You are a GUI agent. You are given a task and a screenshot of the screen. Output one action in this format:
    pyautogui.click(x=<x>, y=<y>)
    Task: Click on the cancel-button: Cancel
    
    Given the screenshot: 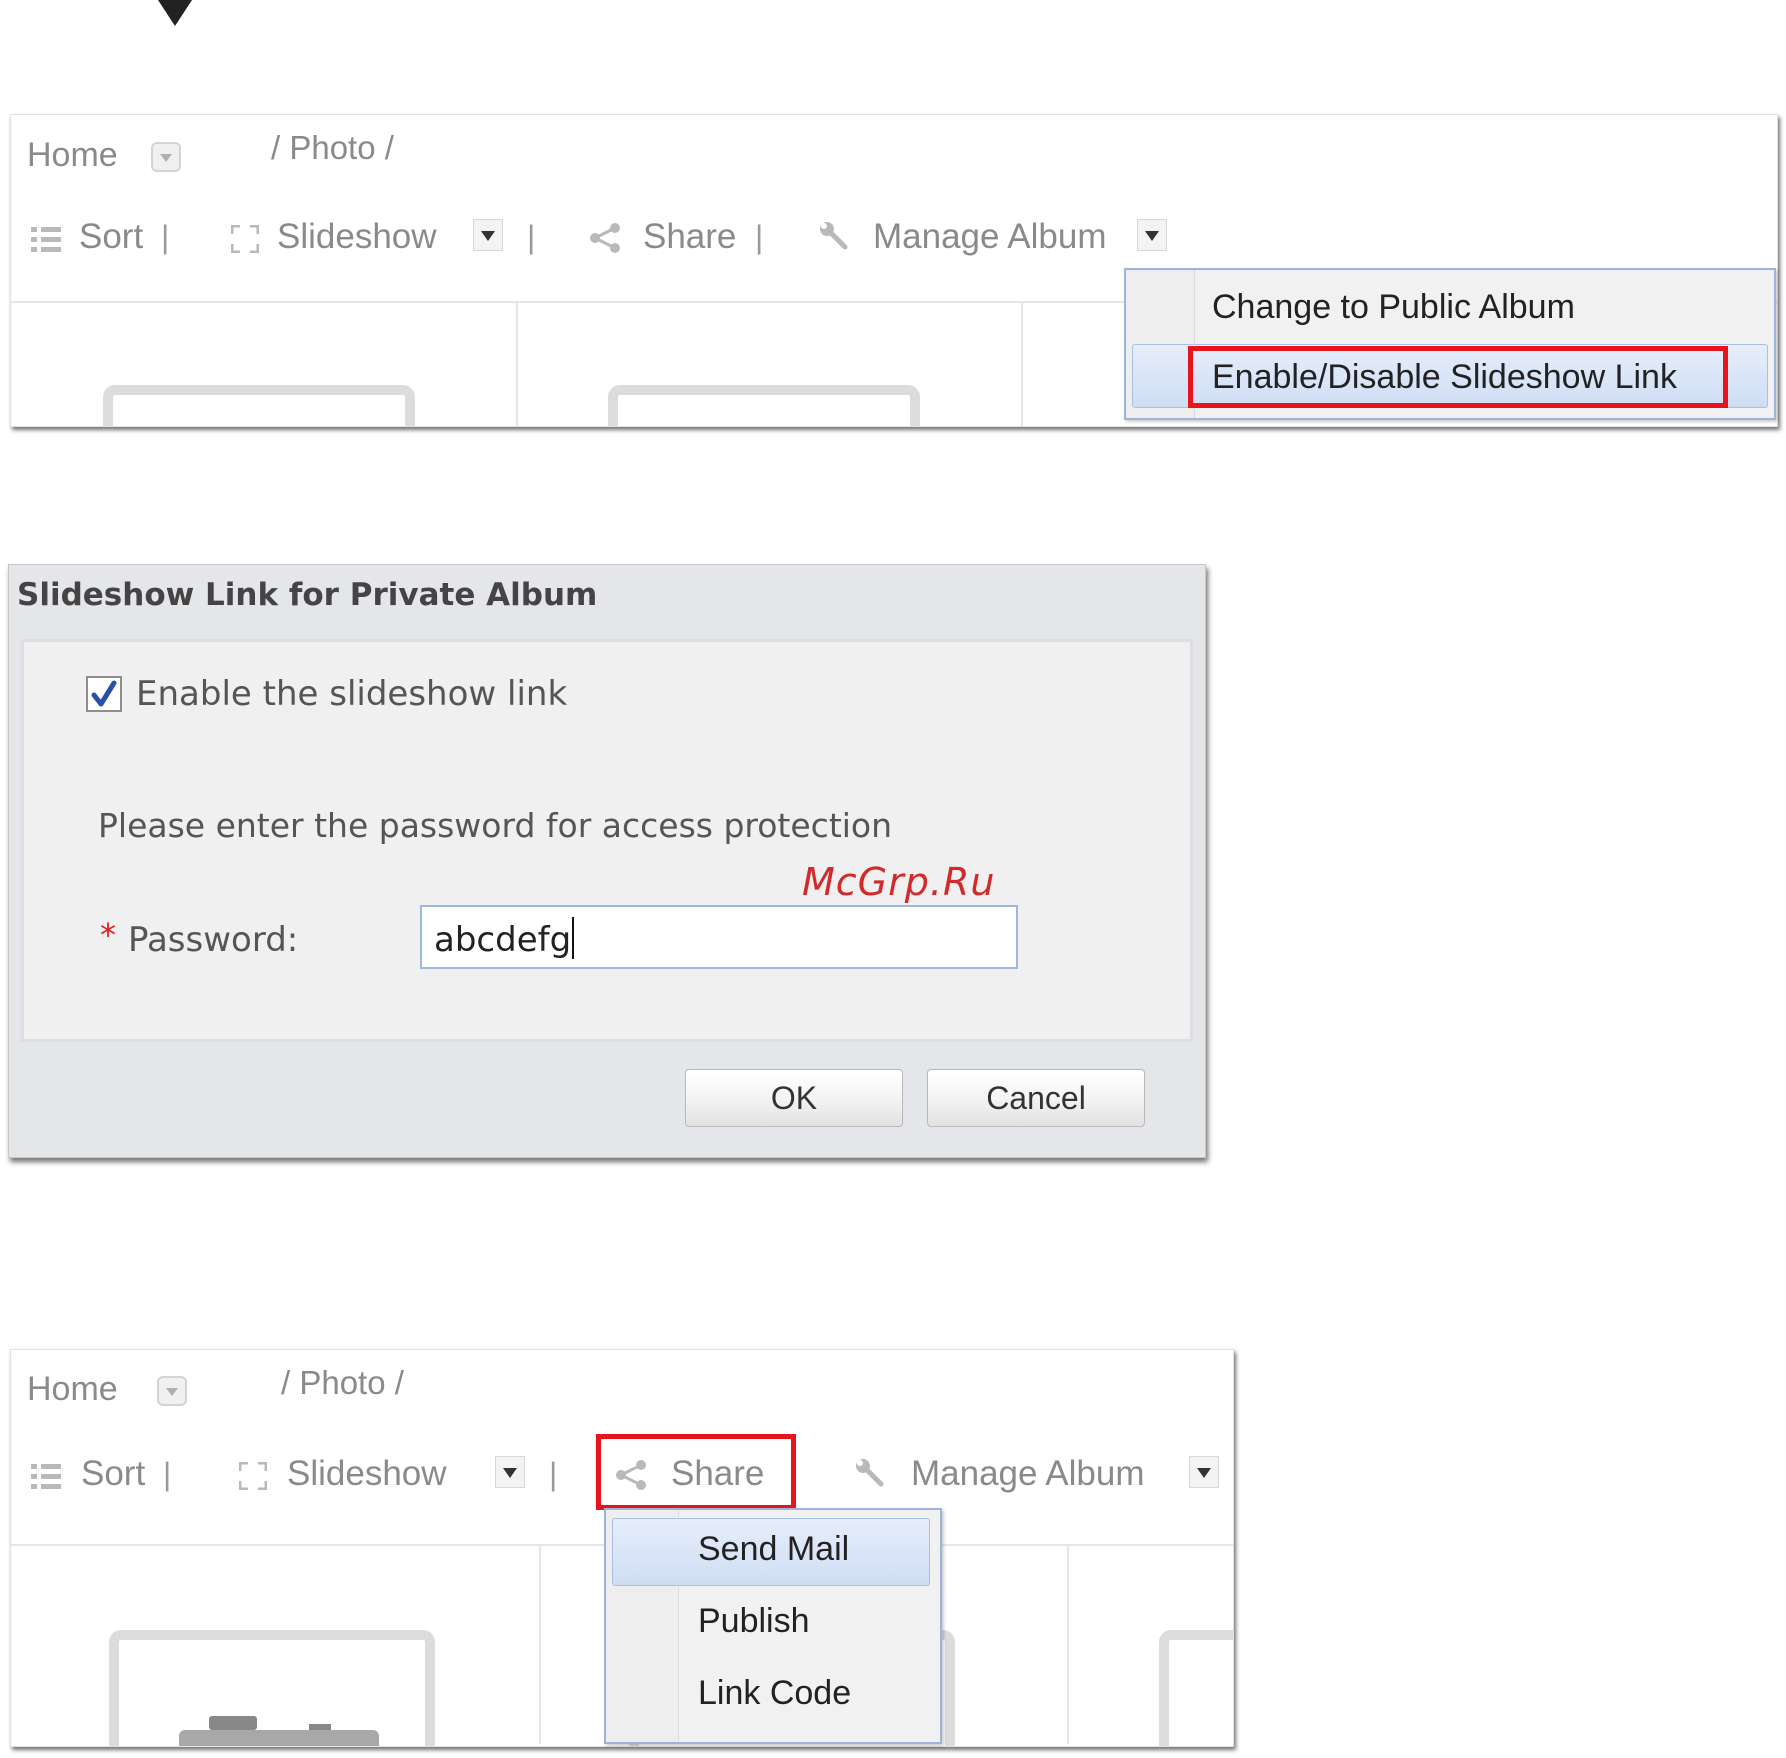 What is the action you would take?
    pyautogui.click(x=1036, y=1098)
    